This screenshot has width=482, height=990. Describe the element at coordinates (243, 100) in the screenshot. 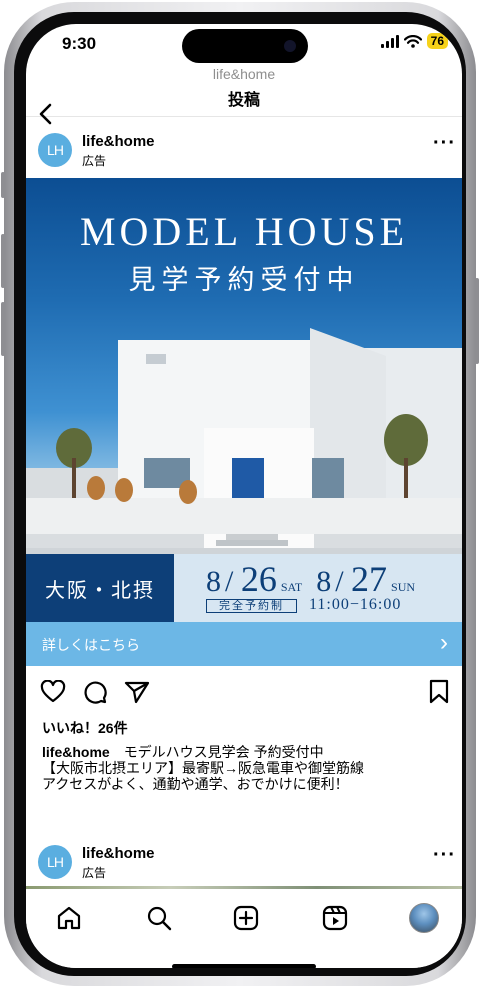

I see `nav-title: 投稿` at that location.